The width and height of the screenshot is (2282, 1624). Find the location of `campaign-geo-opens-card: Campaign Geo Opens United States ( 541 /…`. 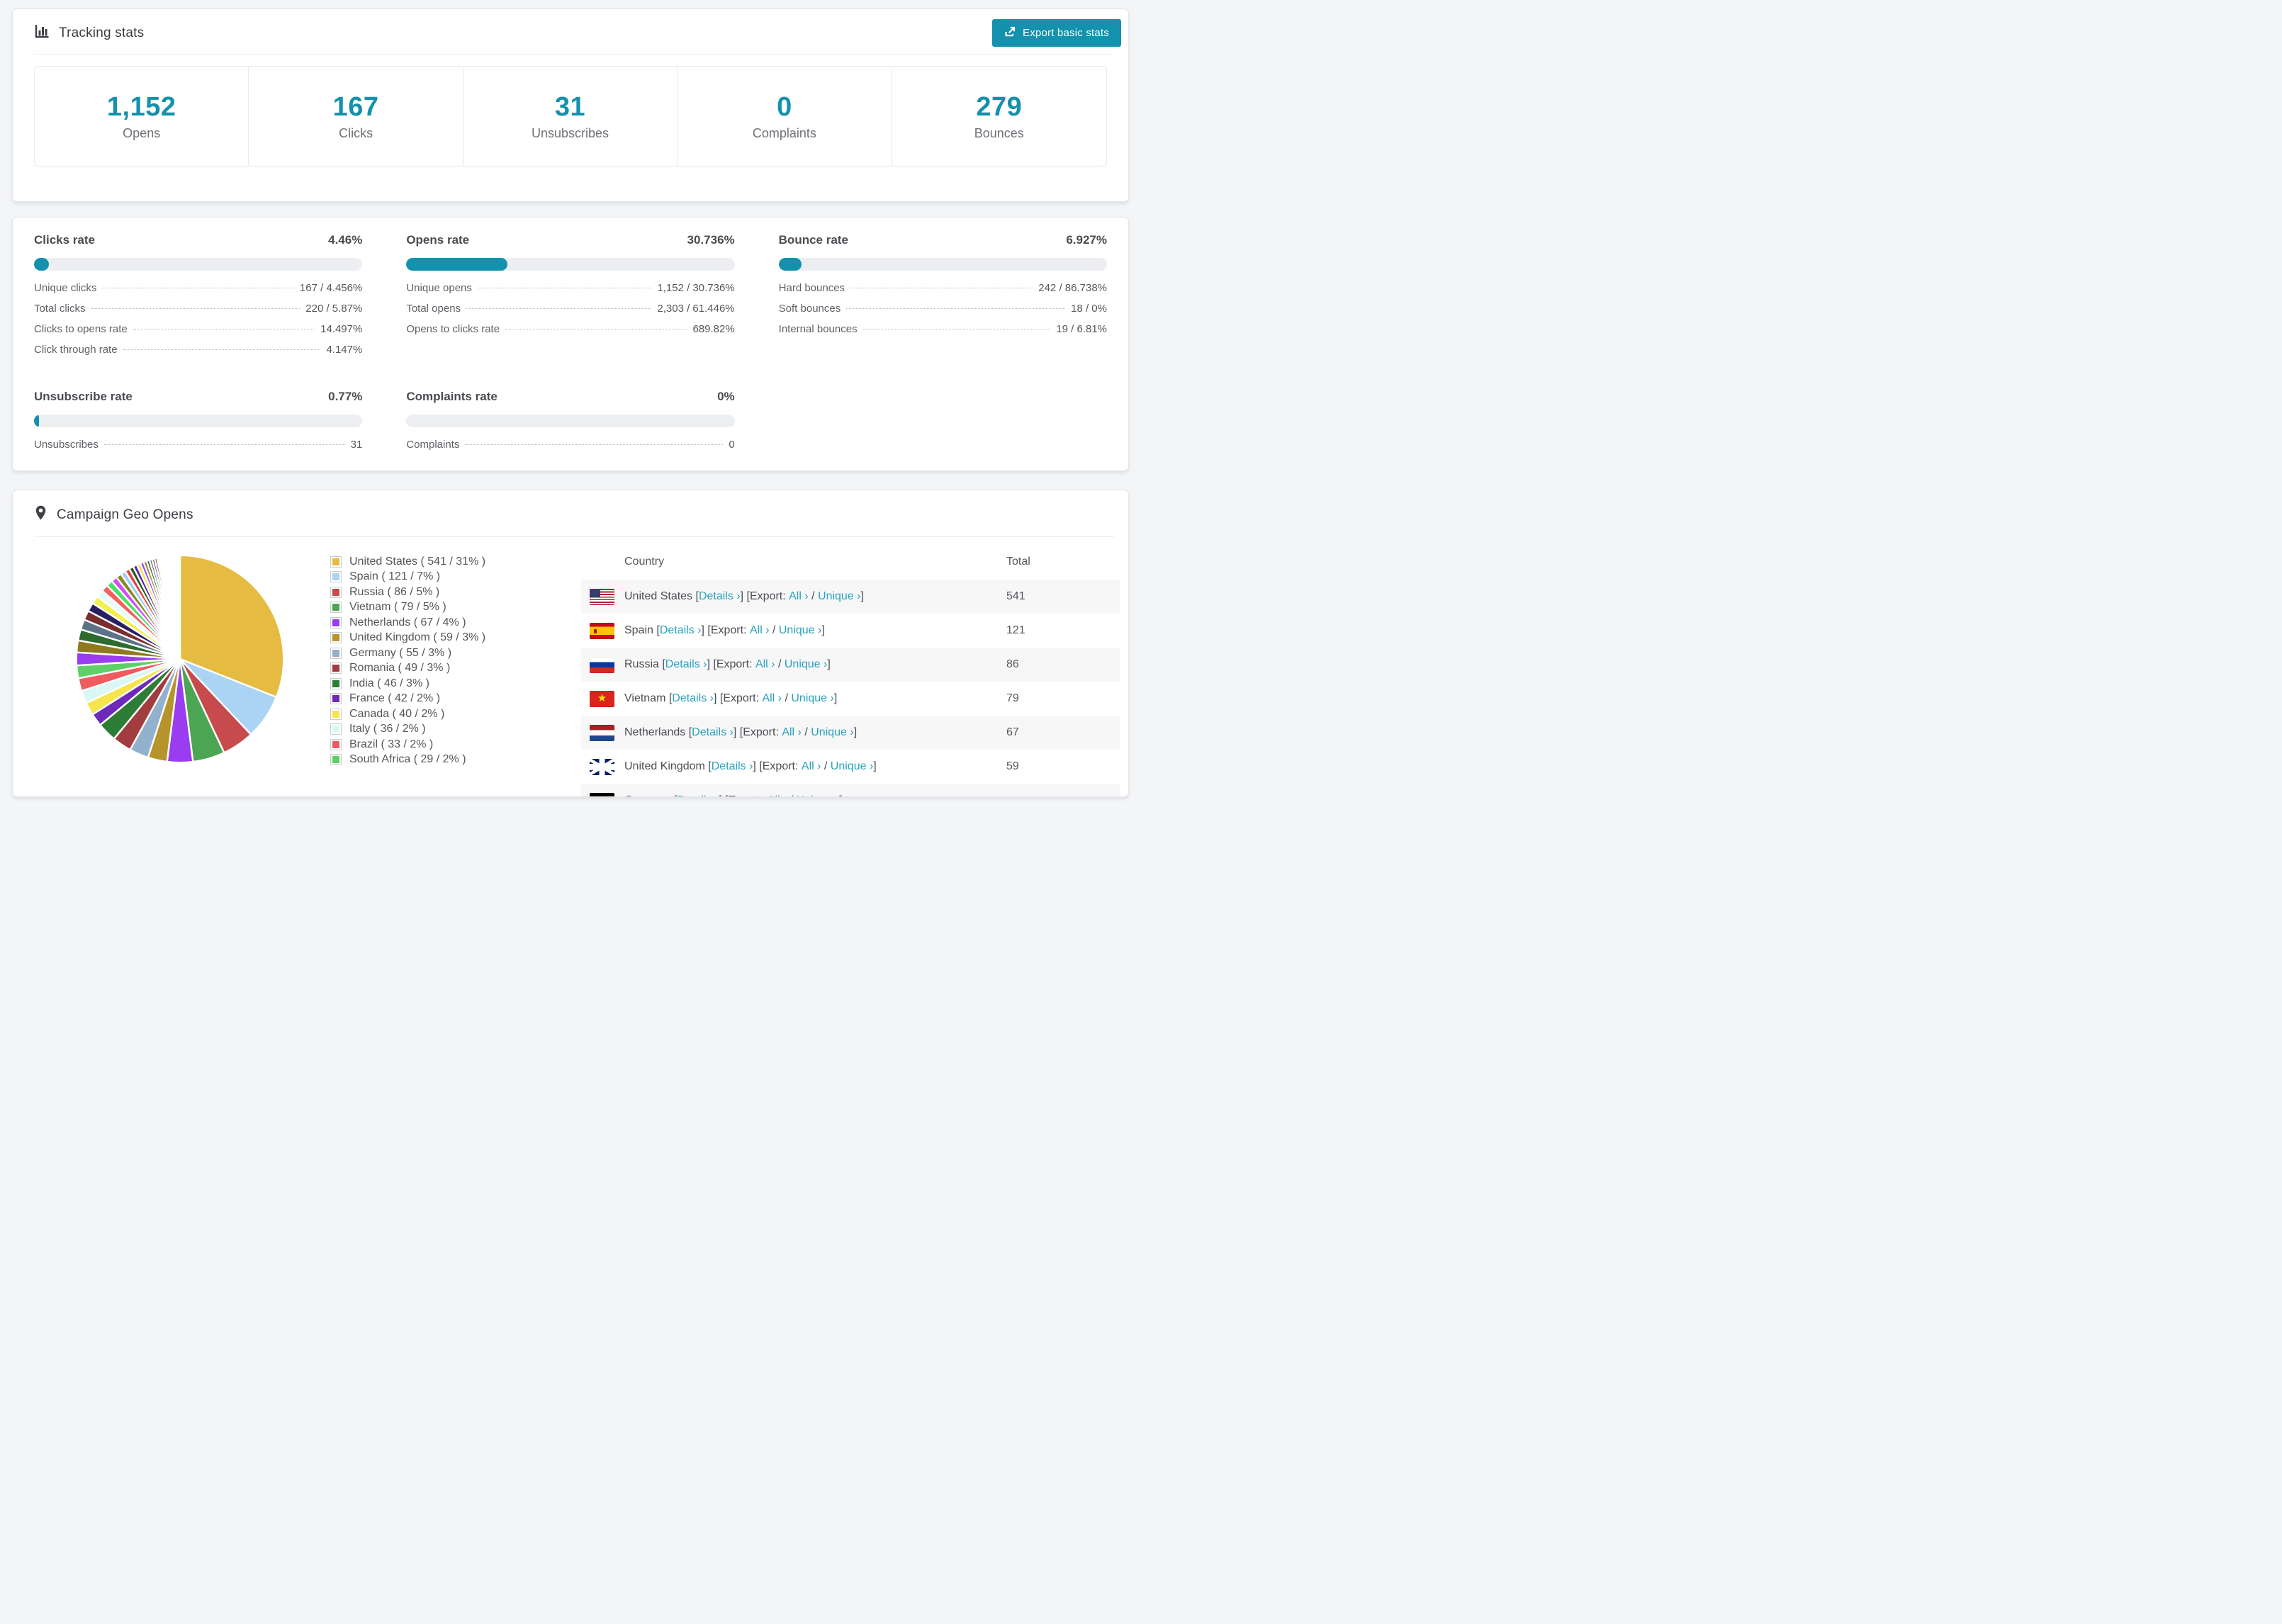

campaign-geo-opens-card: Campaign Geo Opens United States ( 541 /… is located at coordinates (570, 644).